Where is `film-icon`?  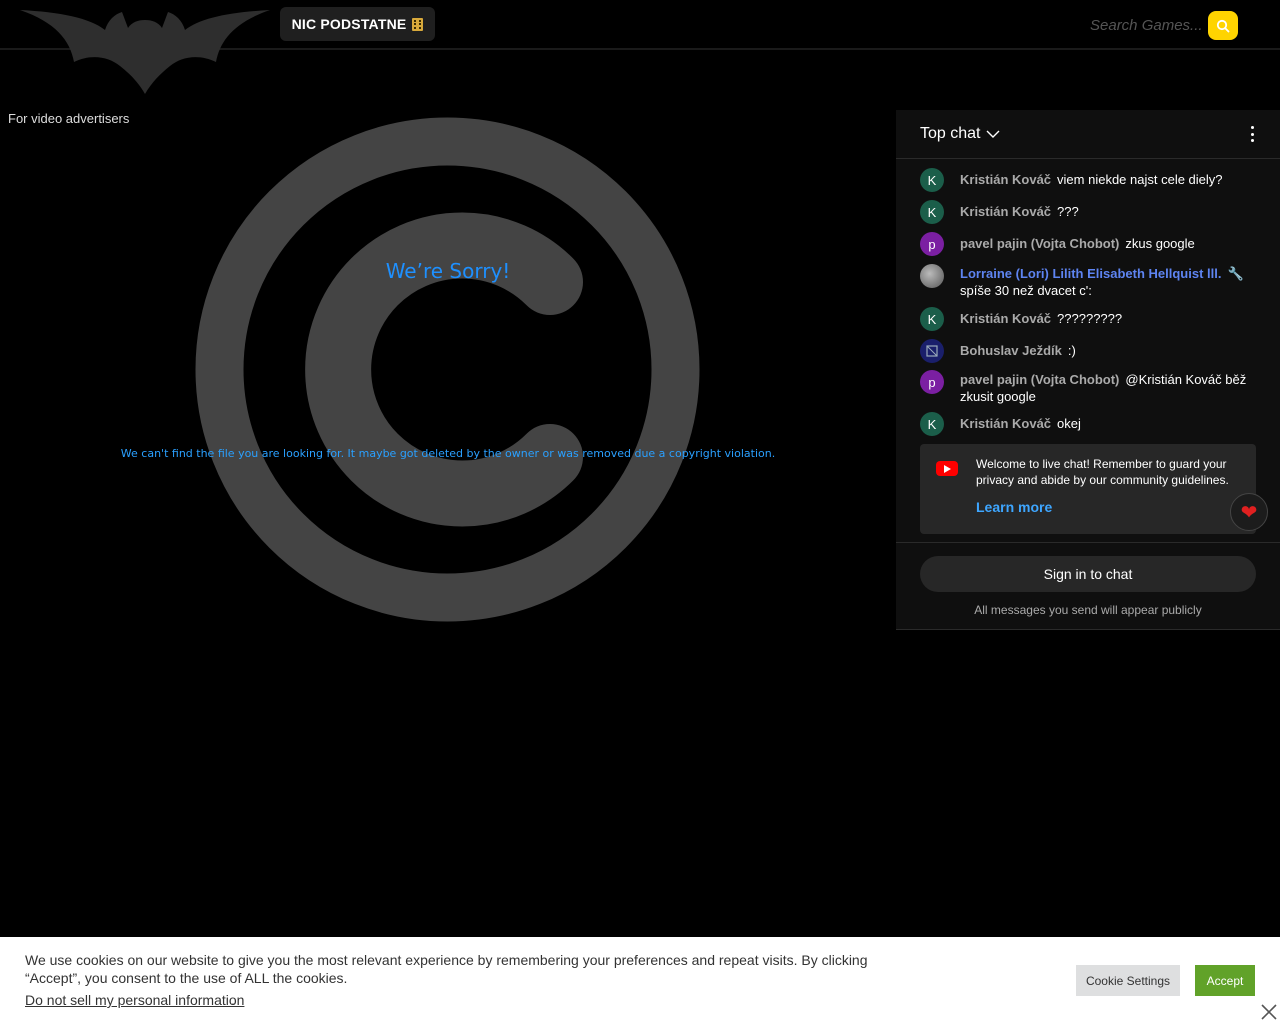 film-icon is located at coordinates (418, 24).